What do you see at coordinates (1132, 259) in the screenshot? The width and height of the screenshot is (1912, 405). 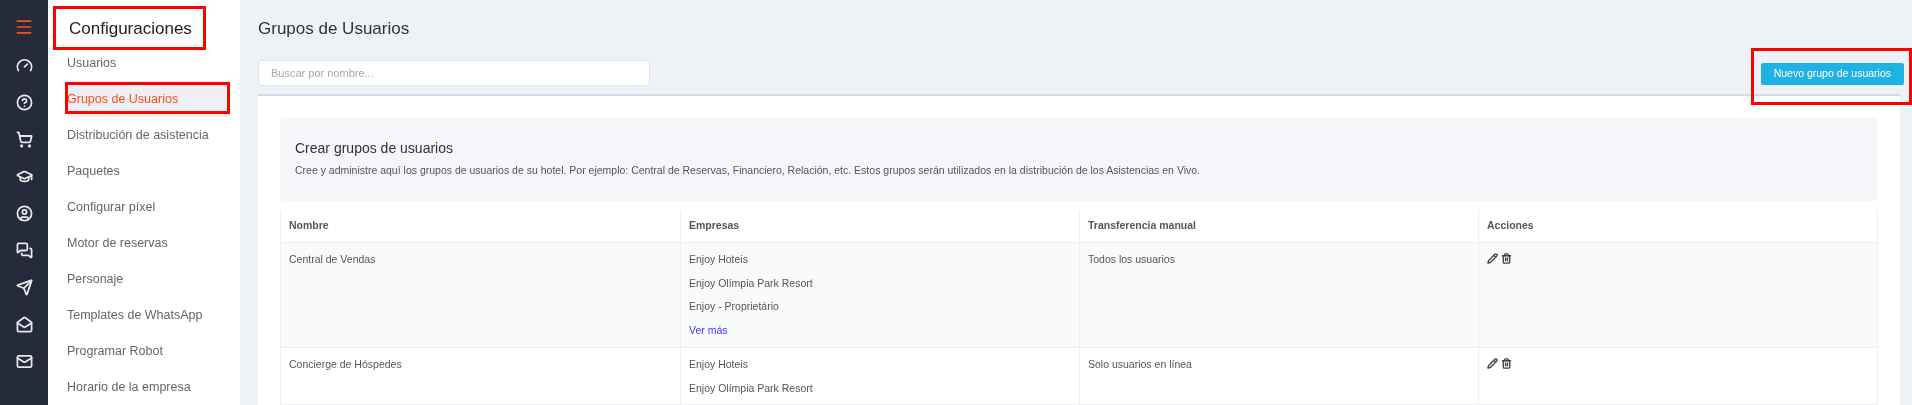 I see `table-cell-text: Todos los usuarios` at bounding box center [1132, 259].